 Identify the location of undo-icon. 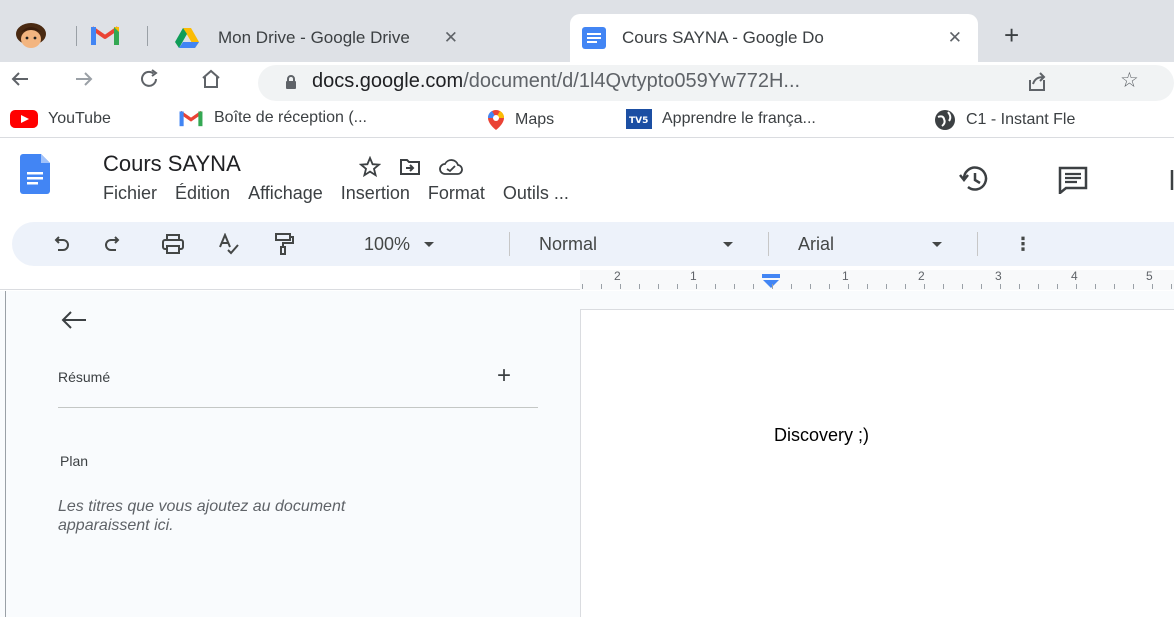
(61, 243).